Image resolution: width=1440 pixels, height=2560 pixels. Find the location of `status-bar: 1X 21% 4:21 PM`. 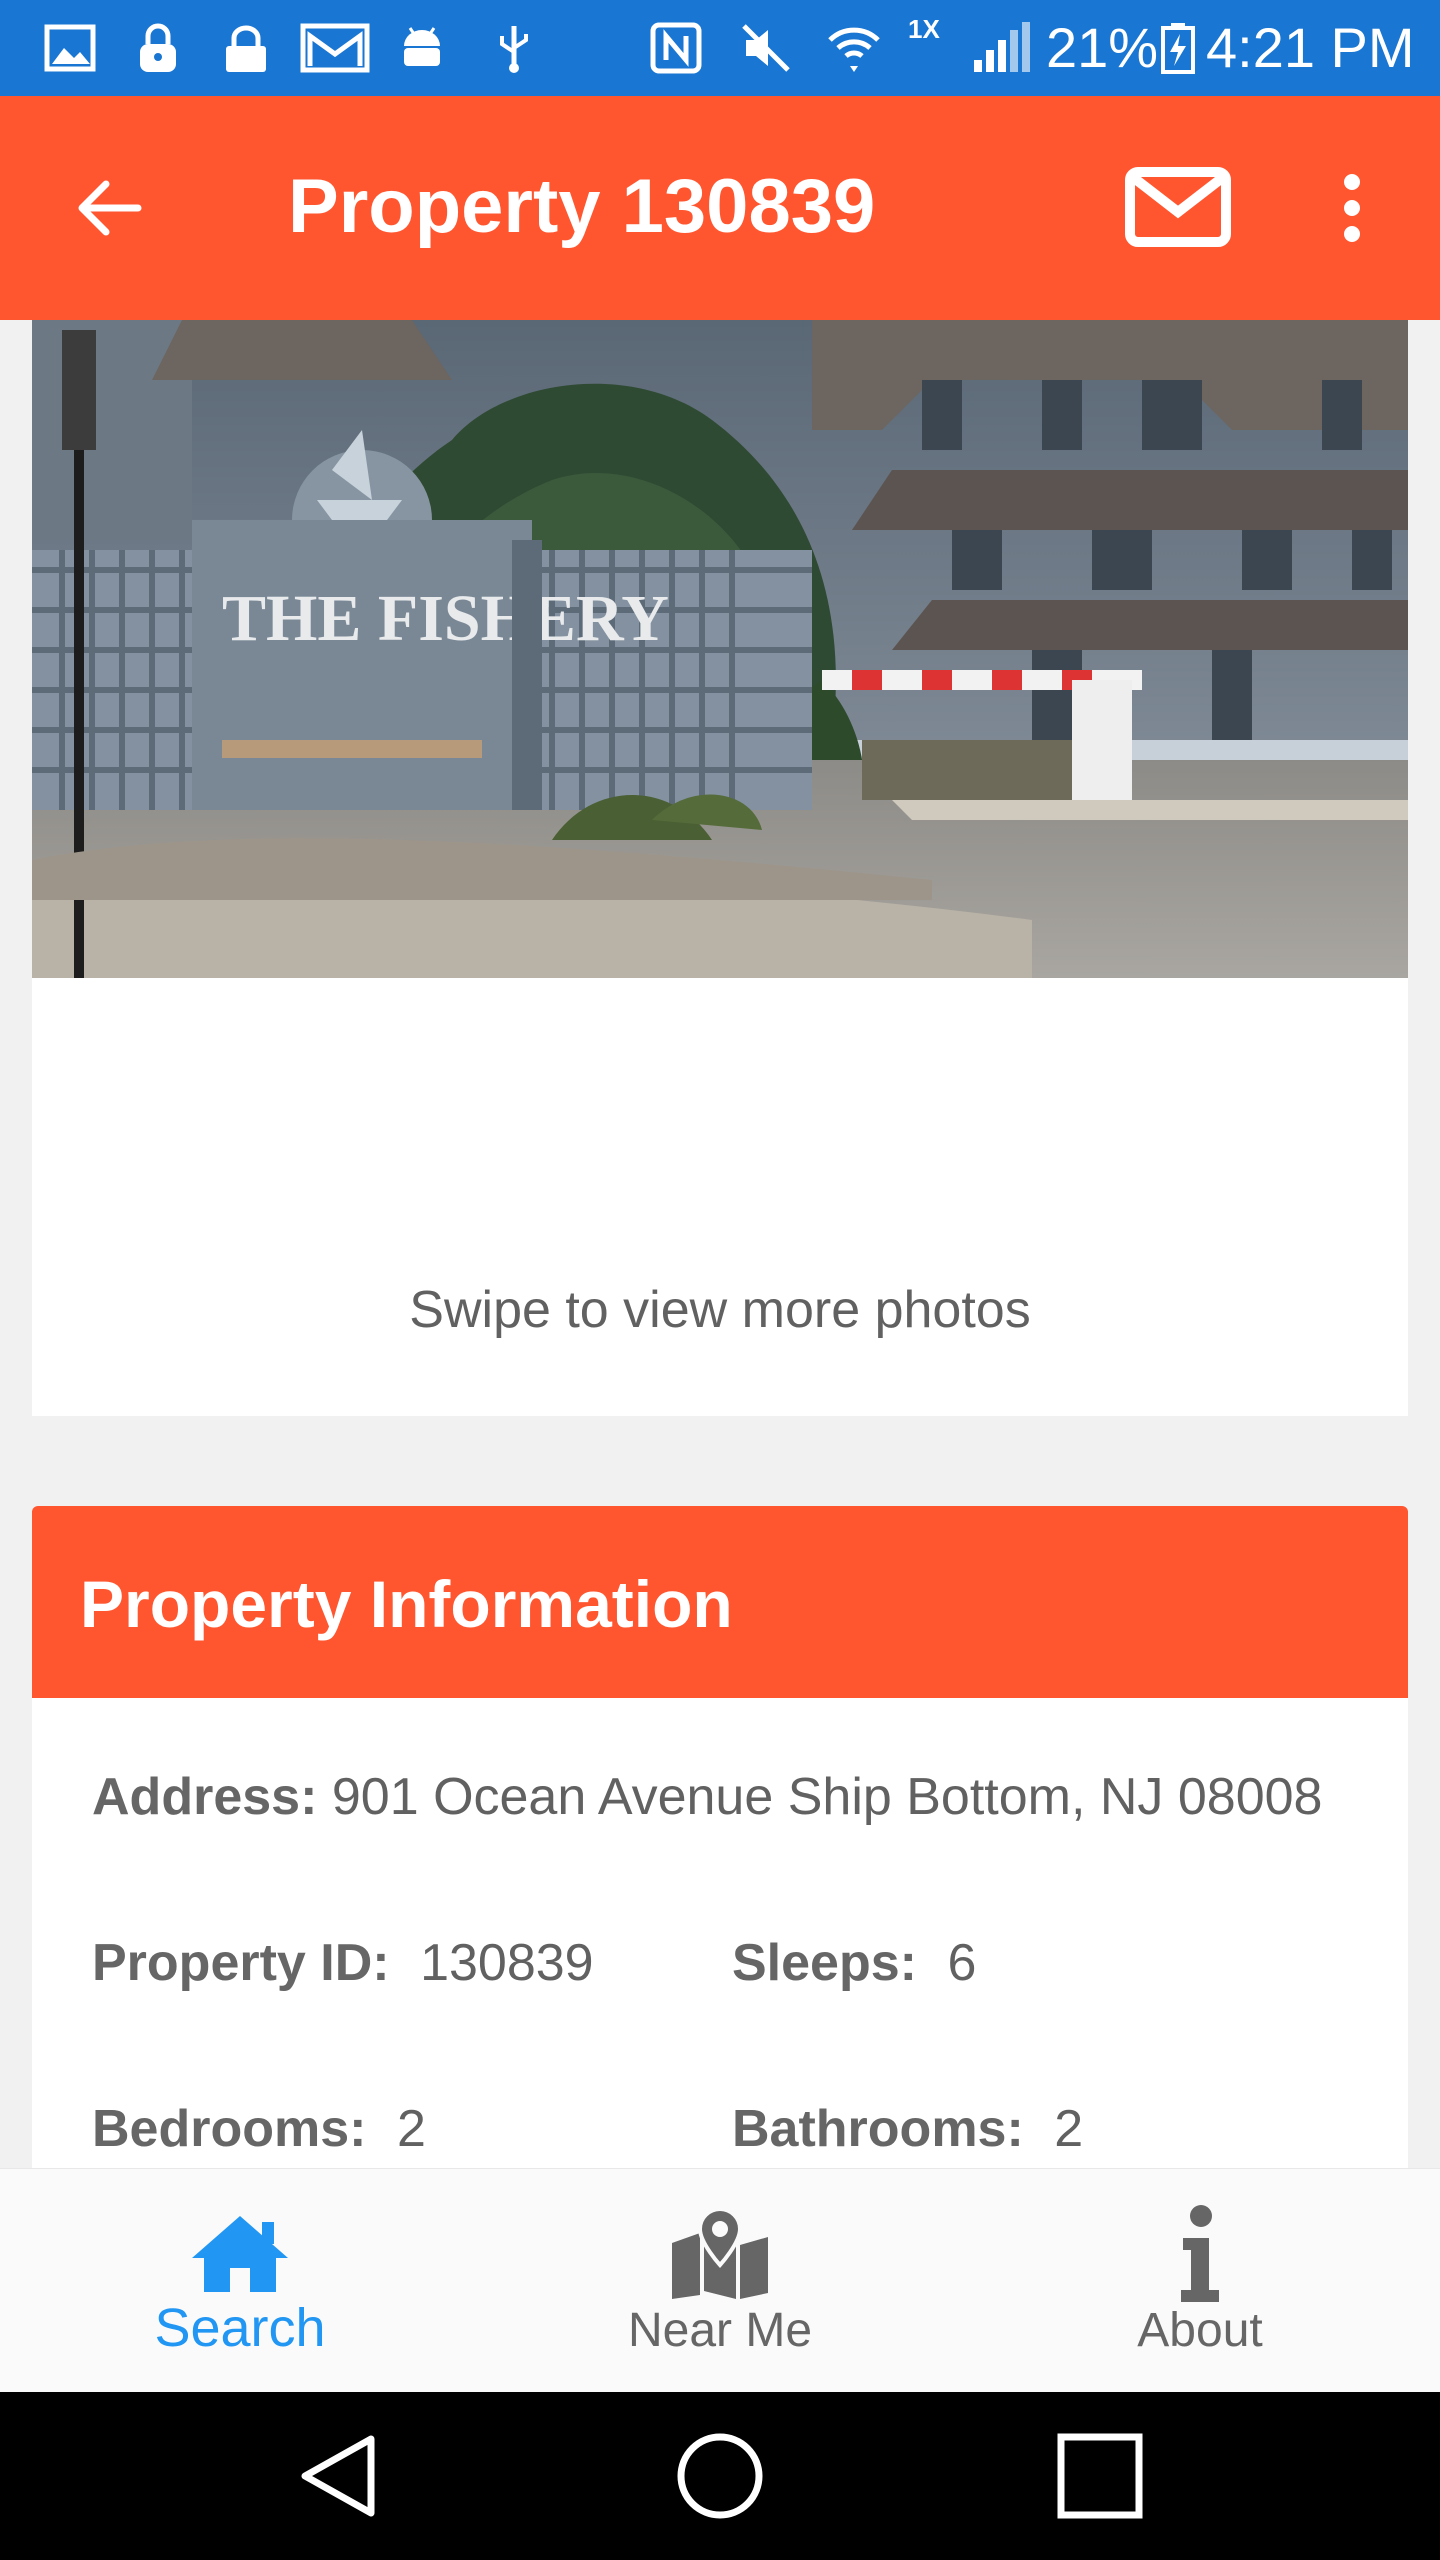

status-bar: 1X 21% 4:21 PM is located at coordinates (720, 48).